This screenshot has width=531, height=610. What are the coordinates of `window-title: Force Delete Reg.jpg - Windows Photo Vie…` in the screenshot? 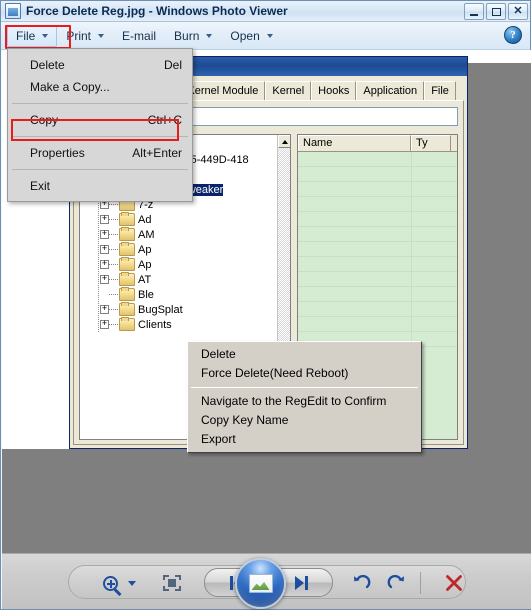 It's located at (157, 11).